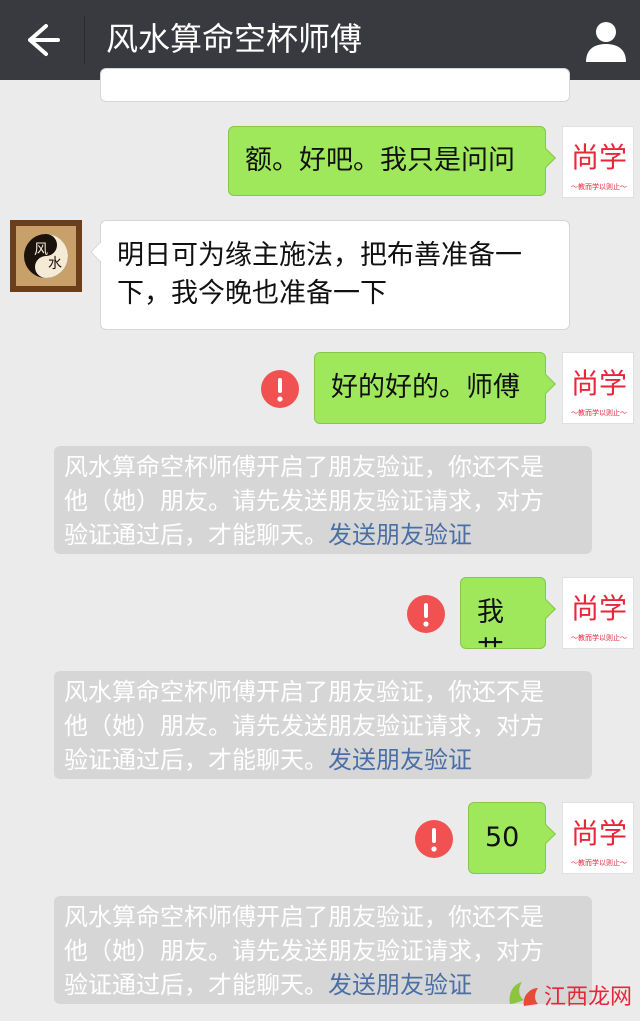 The image size is (640, 1021). I want to click on master-avatar: 风 水, so click(46, 256).